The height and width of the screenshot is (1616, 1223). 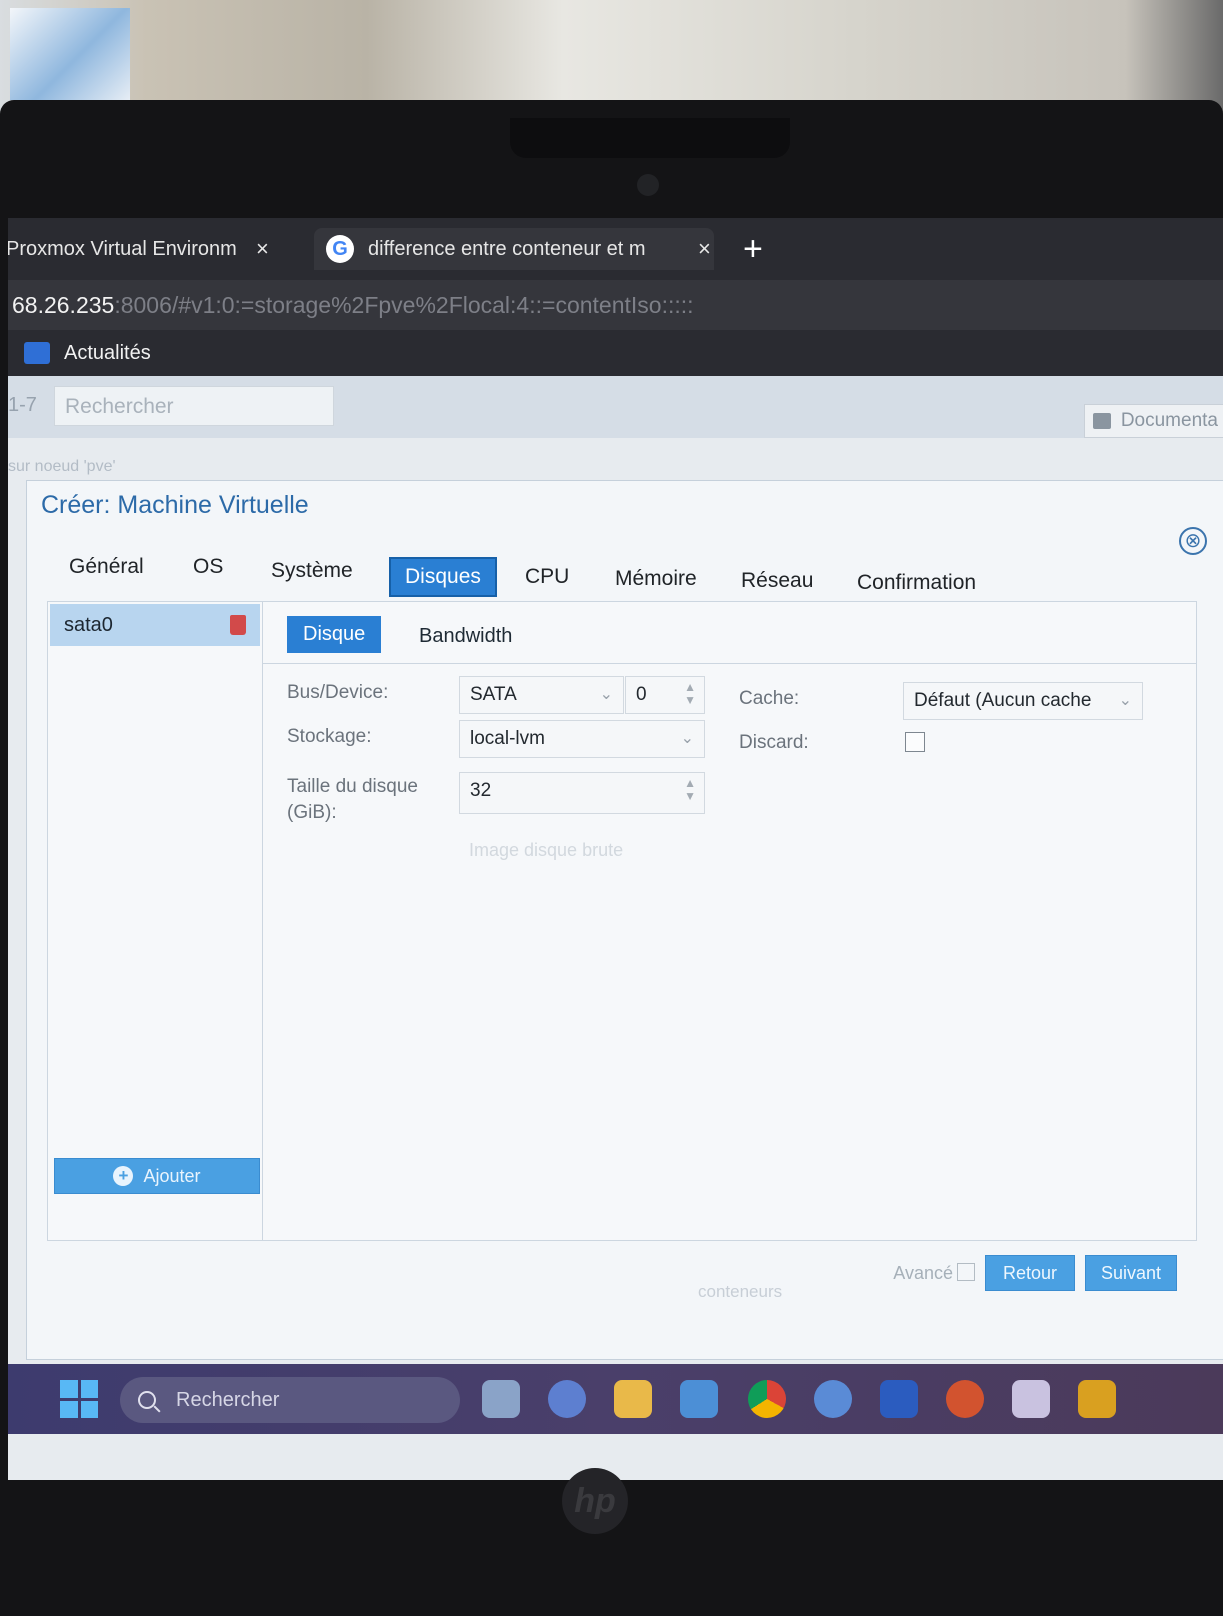 I want to click on taskbar-search: Rechercher, so click(x=290, y=1400).